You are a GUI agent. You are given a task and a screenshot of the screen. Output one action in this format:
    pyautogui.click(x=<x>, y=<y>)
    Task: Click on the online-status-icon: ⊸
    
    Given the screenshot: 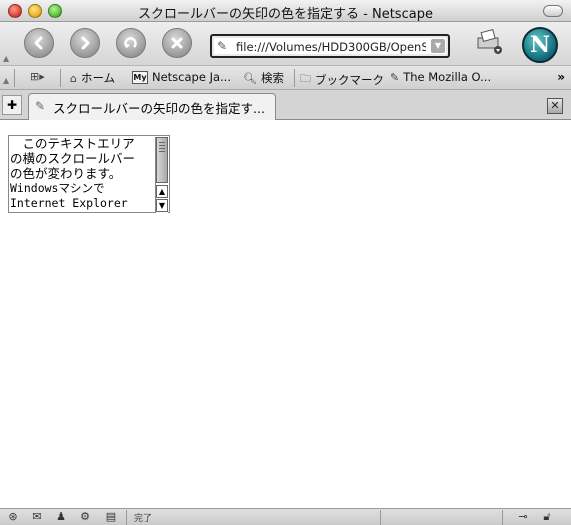 What is the action you would take?
    pyautogui.click(x=523, y=517)
    